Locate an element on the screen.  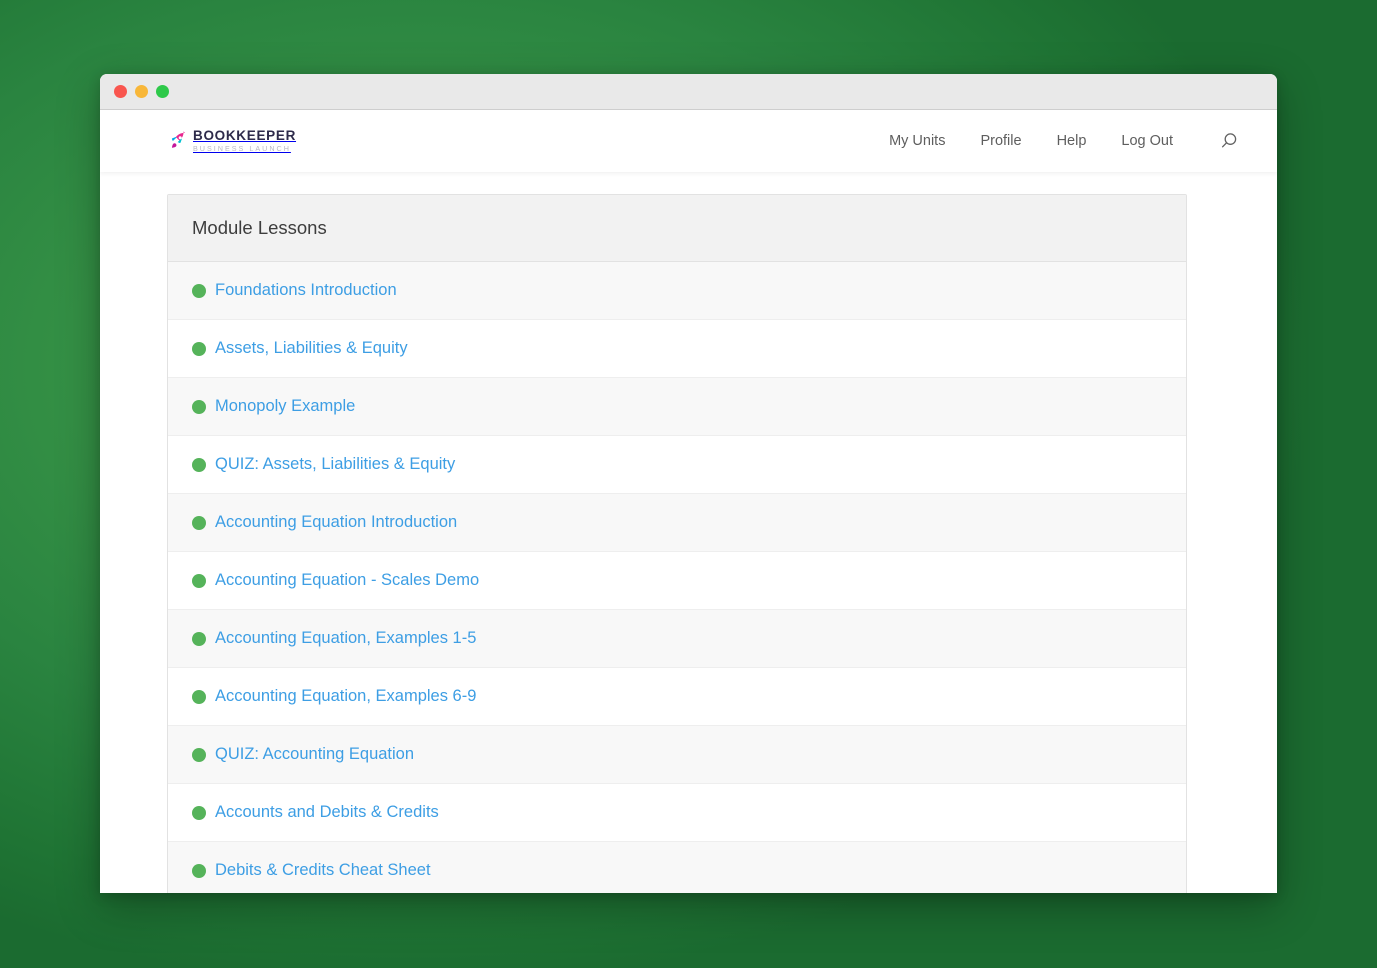
lesson-link: Accounting Equation - Scales Demo is located at coordinates (347, 580).